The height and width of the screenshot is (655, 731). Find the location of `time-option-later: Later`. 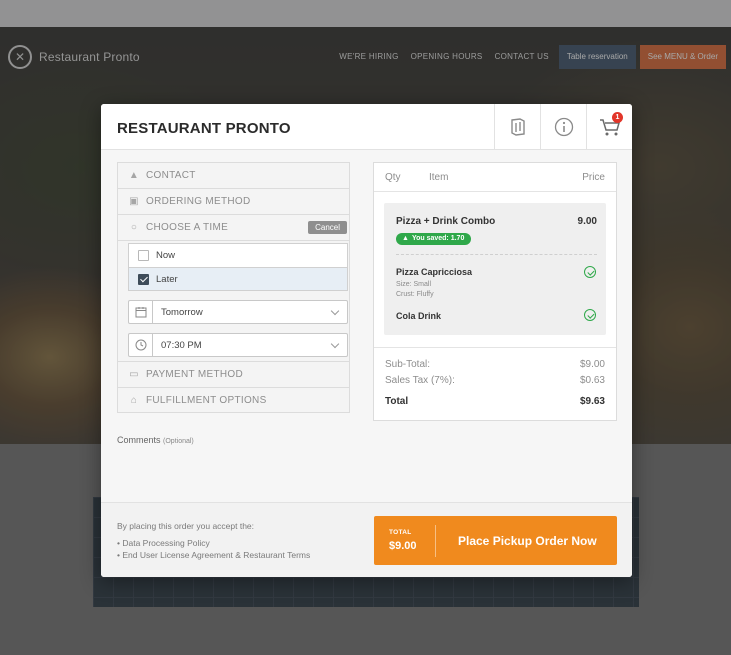

time-option-later: Later is located at coordinates (238, 278).